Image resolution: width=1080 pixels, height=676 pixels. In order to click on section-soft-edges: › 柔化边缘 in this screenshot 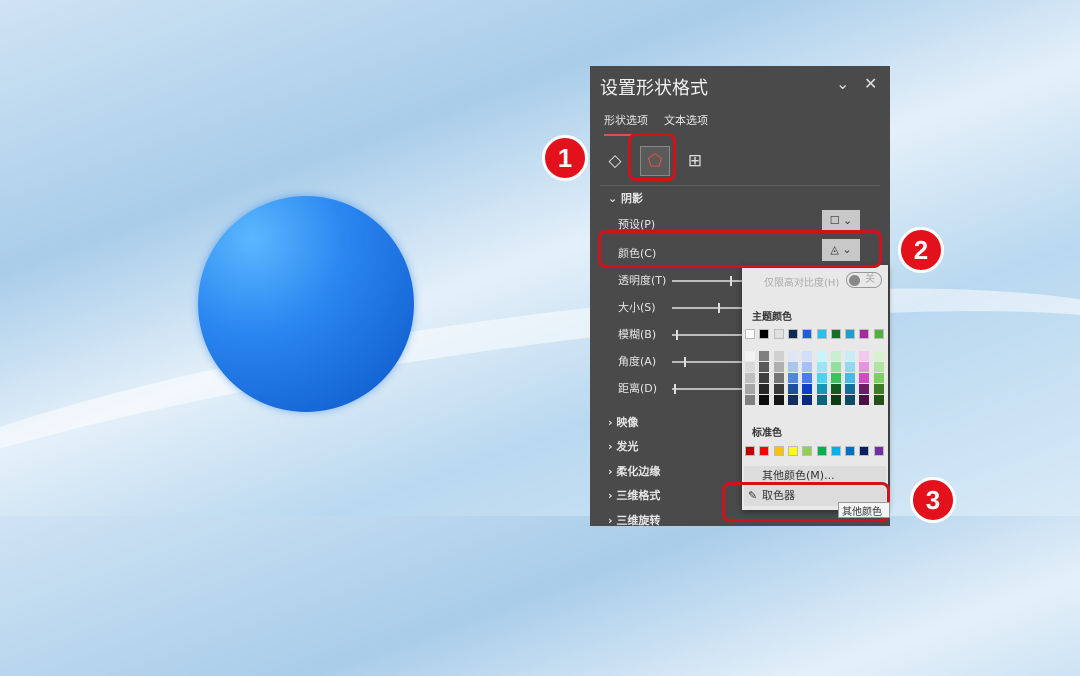, I will do `click(634, 471)`.